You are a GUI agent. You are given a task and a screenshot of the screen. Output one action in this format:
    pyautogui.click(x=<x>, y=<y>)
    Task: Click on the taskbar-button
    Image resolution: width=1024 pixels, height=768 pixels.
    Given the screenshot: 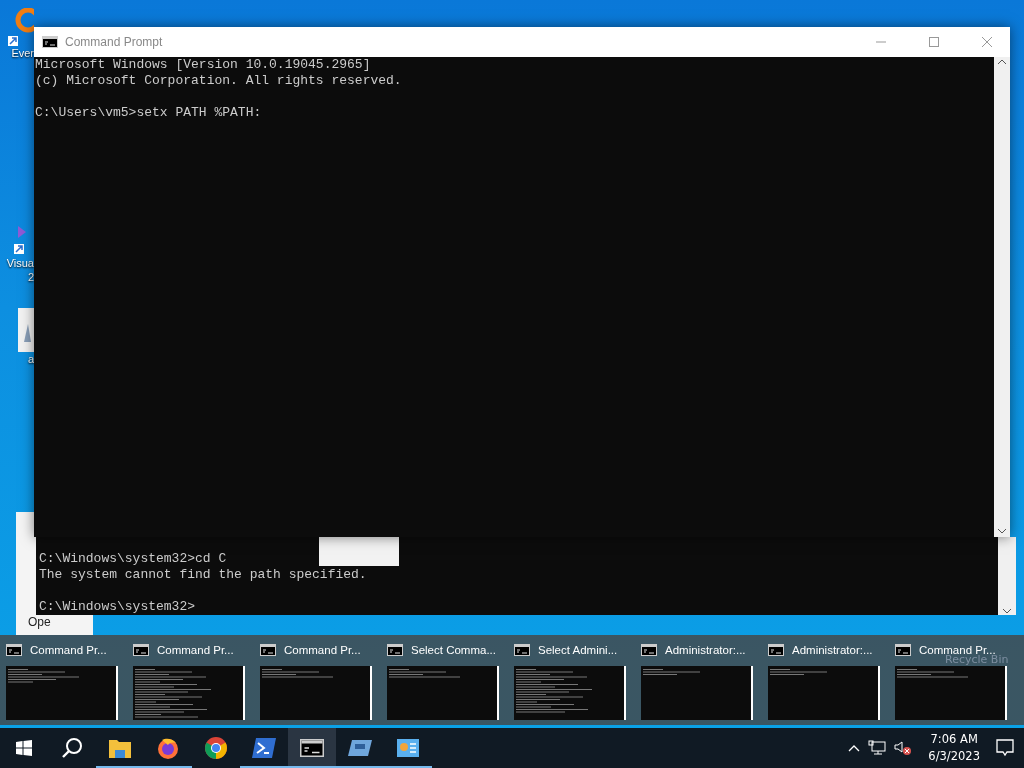 What is the action you would take?
    pyautogui.click(x=312, y=748)
    